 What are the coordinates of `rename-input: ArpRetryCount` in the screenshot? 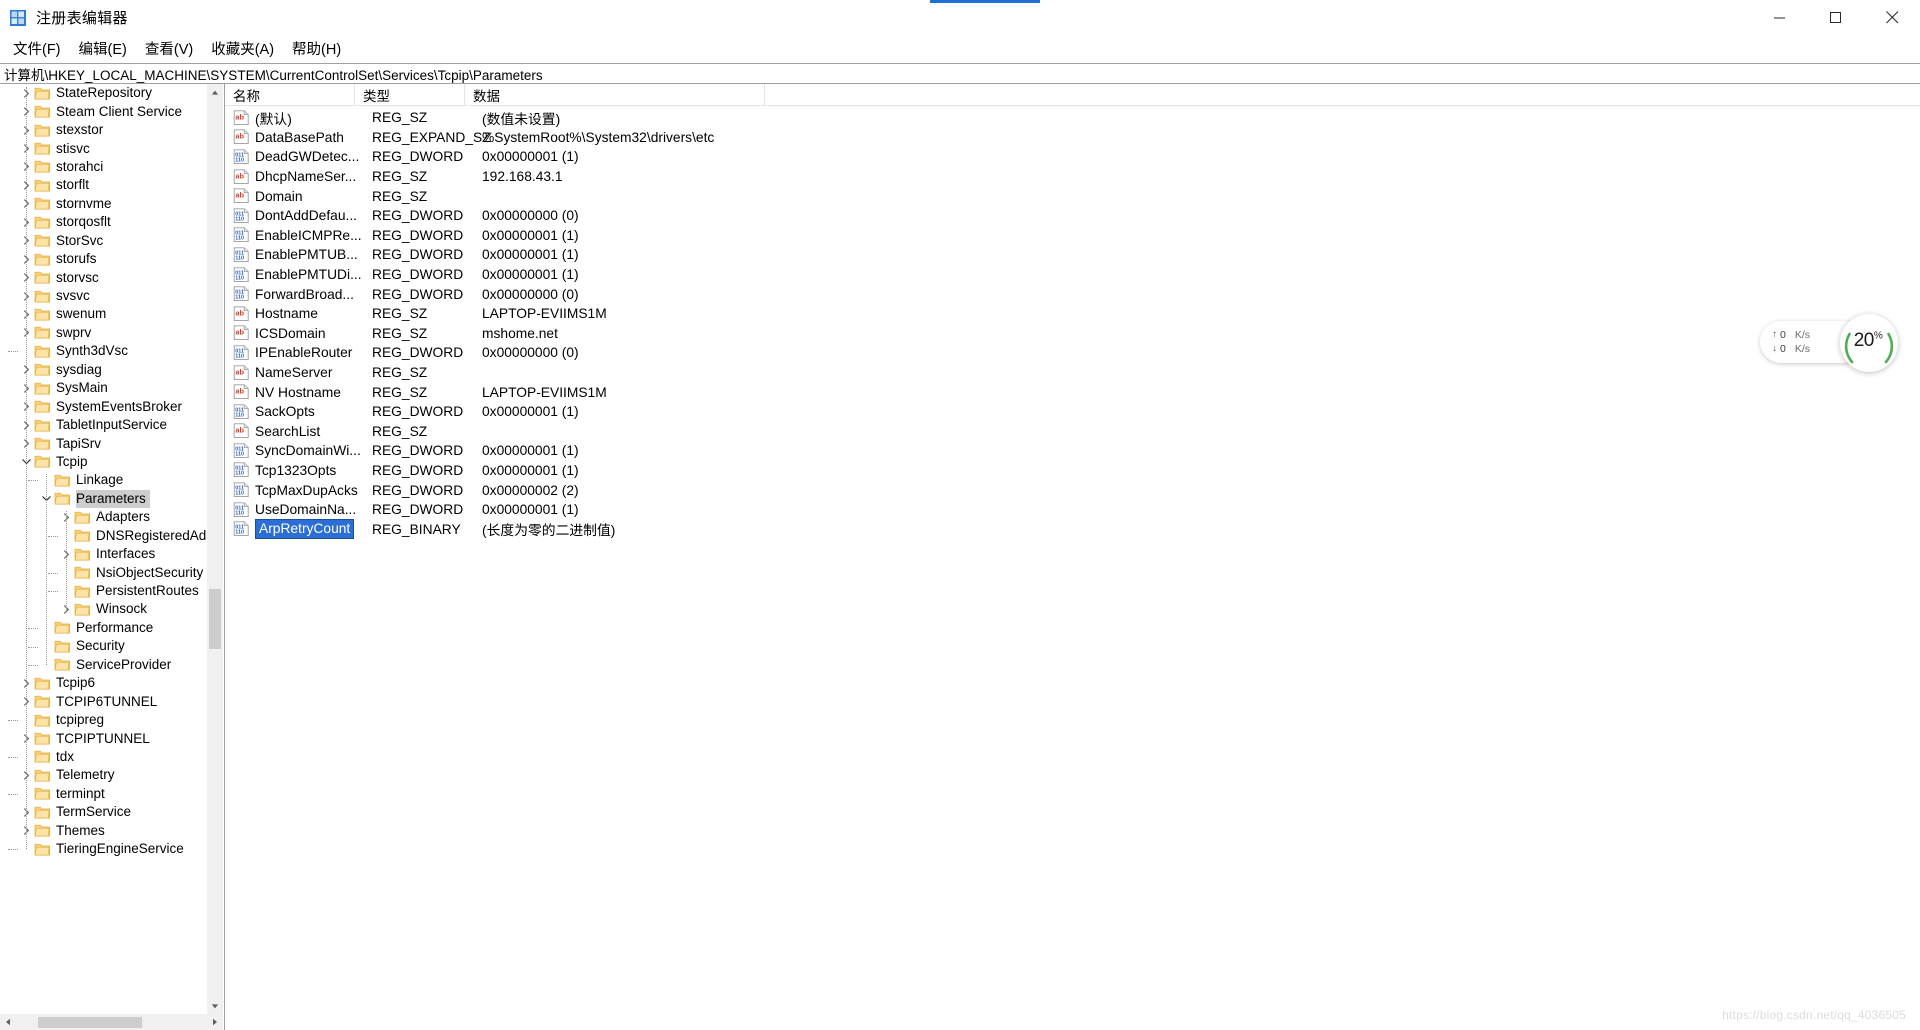 It's located at (305, 529).